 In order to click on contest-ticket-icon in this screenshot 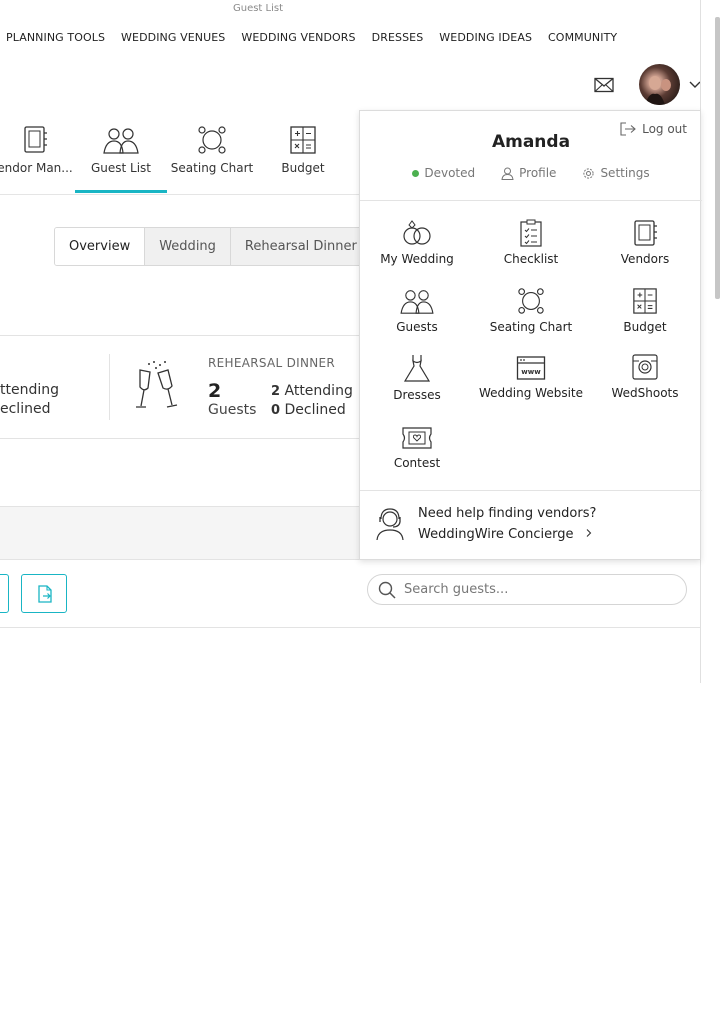, I will do `click(417, 438)`.